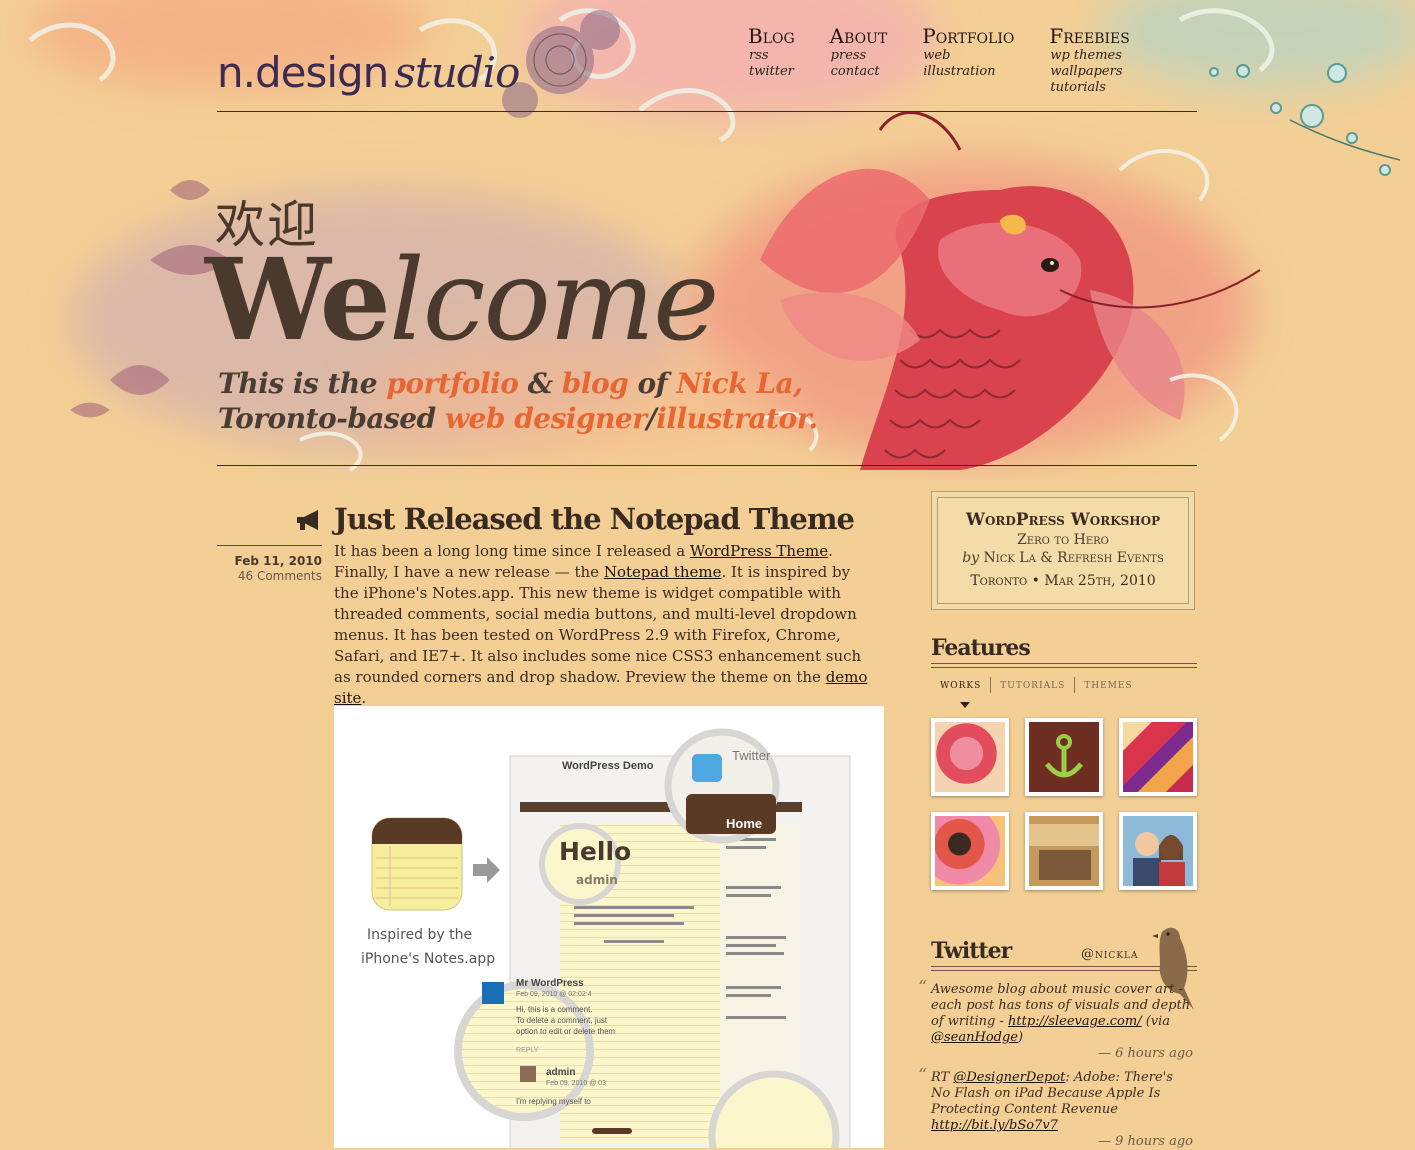 This screenshot has width=1415, height=1150. What do you see at coordinates (859, 72) in the screenshot?
I see `nav-link-contact: contact` at bounding box center [859, 72].